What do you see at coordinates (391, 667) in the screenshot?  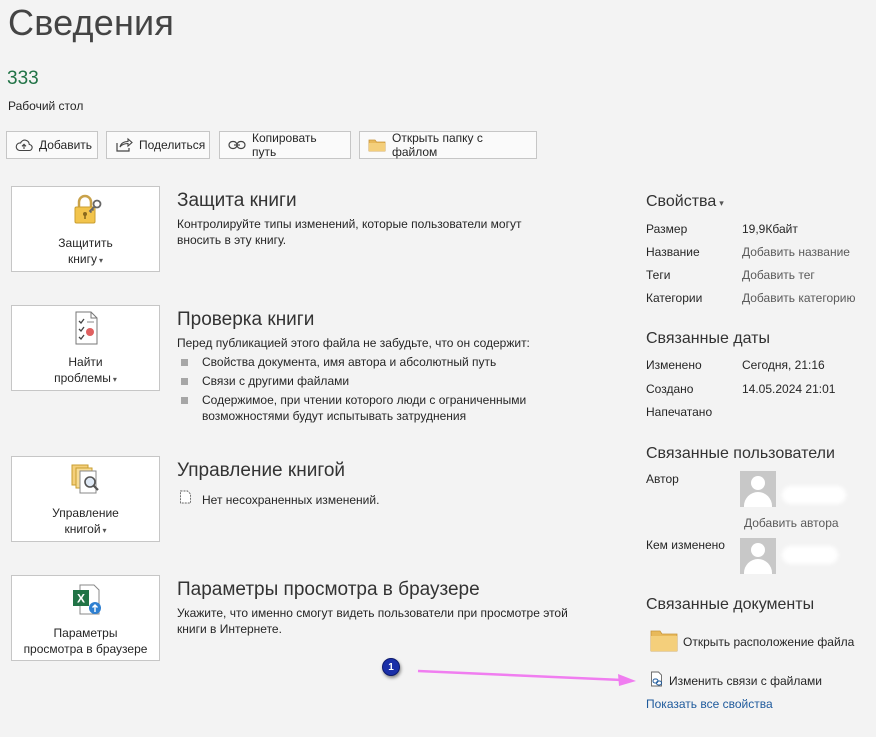 I see `annotation-badge: 1` at bounding box center [391, 667].